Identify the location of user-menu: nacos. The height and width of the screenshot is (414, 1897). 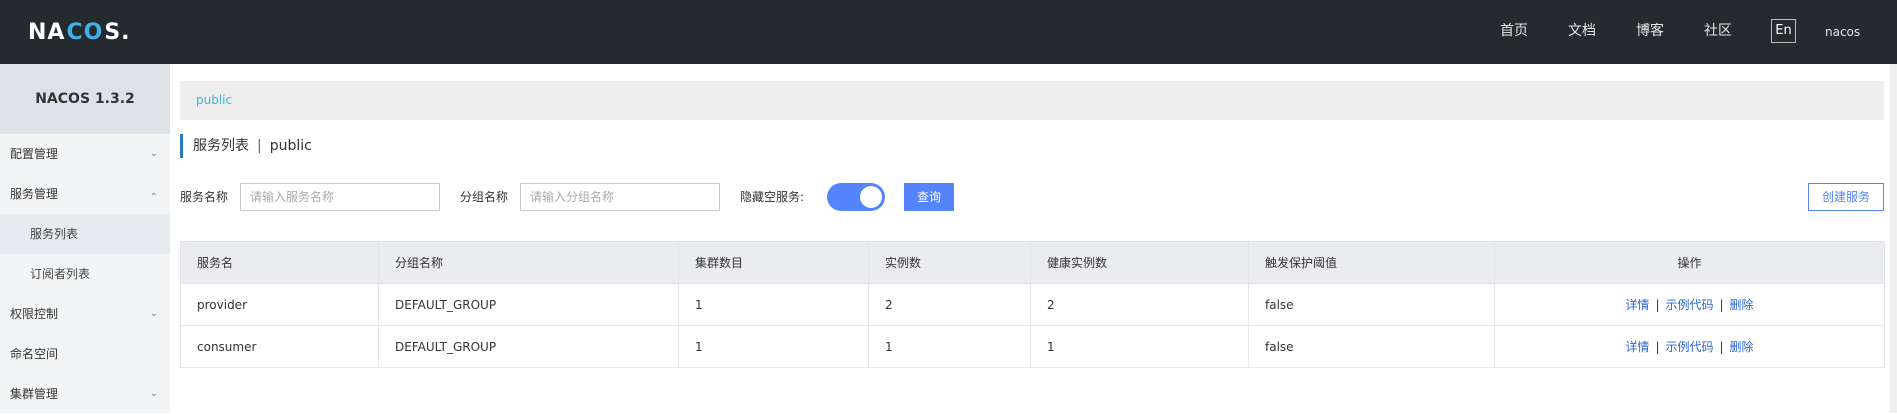
(1842, 32).